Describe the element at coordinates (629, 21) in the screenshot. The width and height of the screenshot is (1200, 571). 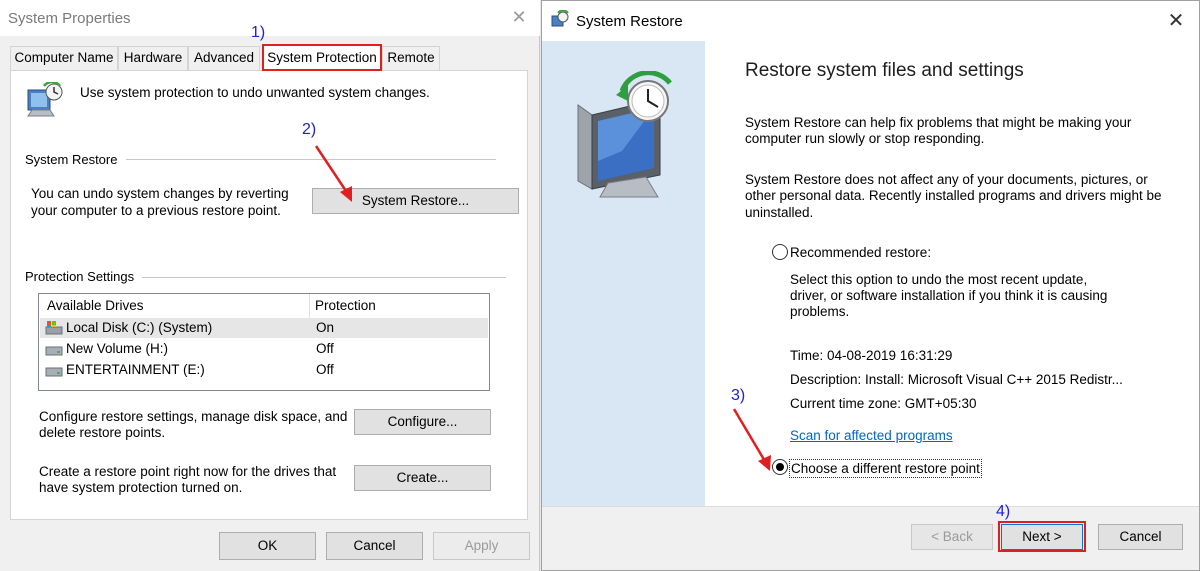
I see `dialog-title: System Restore` at that location.